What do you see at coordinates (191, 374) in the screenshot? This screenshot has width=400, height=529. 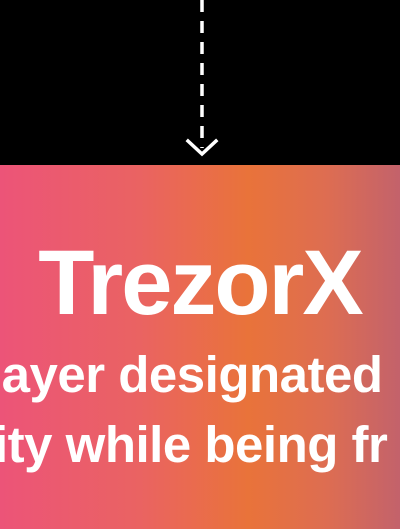 I see `tagline-line-1: layer designated` at bounding box center [191, 374].